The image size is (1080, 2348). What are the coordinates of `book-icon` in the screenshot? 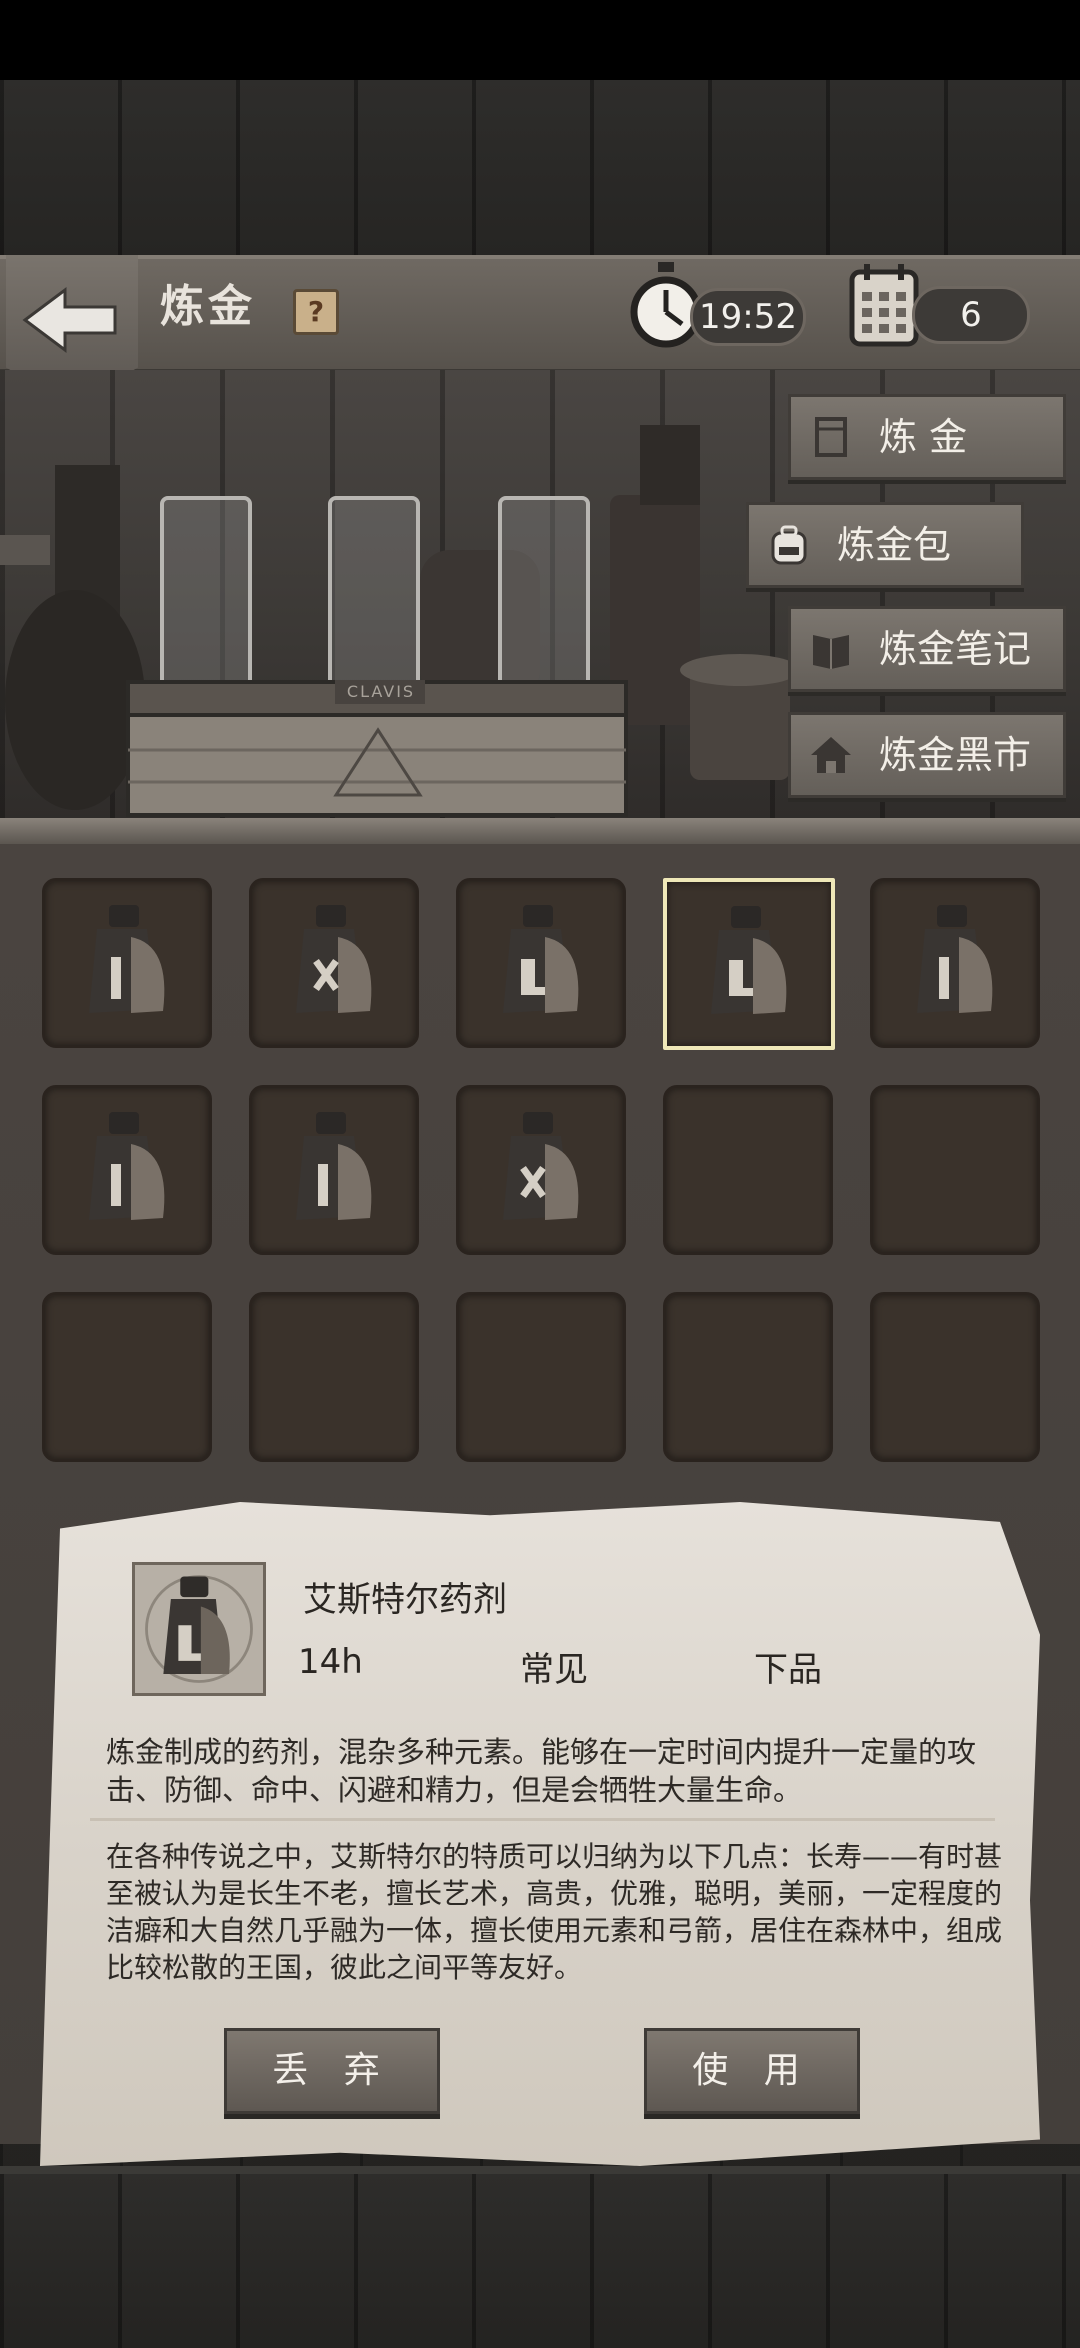 It's located at (831, 652).